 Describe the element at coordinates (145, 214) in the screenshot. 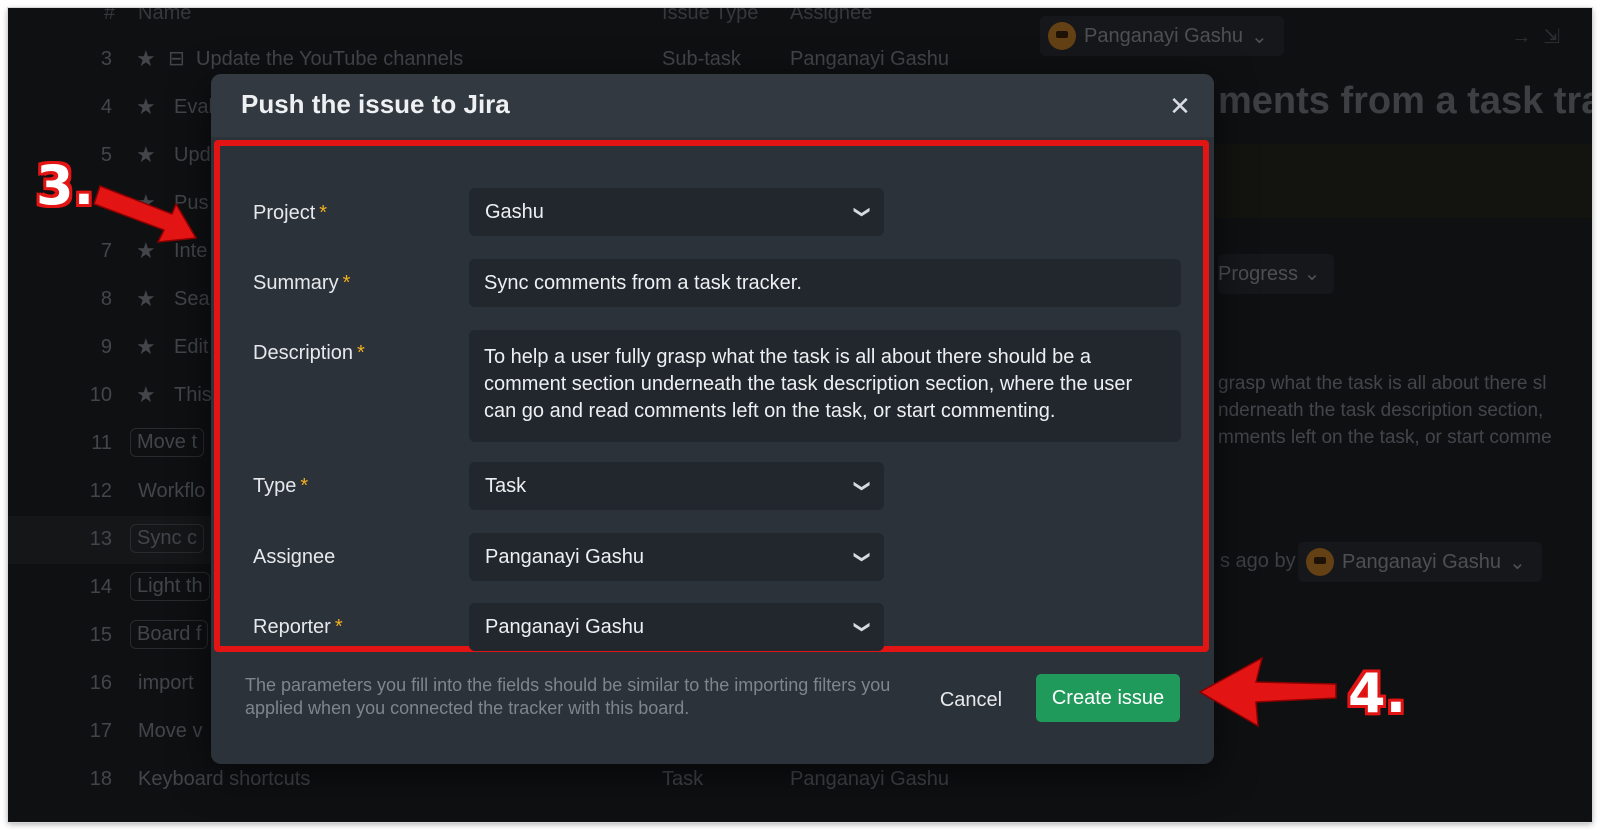

I see `step-3-arrow` at that location.